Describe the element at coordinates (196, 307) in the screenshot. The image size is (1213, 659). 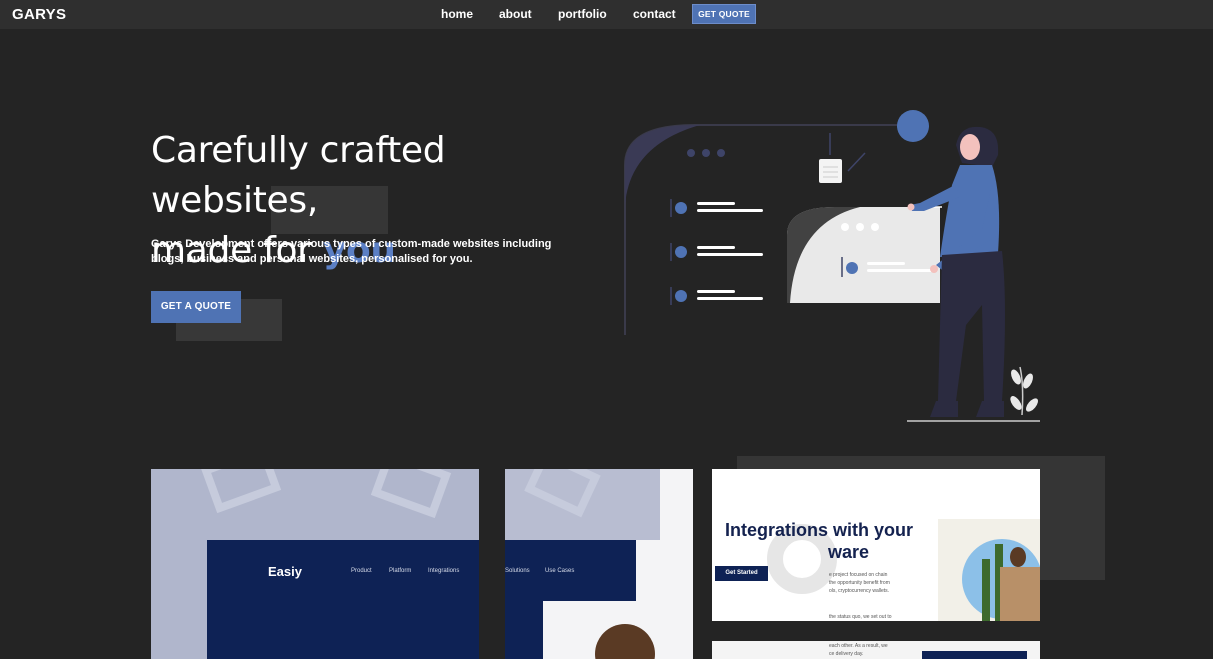
I see `get-a-quote-button: GET A QUOTE` at that location.